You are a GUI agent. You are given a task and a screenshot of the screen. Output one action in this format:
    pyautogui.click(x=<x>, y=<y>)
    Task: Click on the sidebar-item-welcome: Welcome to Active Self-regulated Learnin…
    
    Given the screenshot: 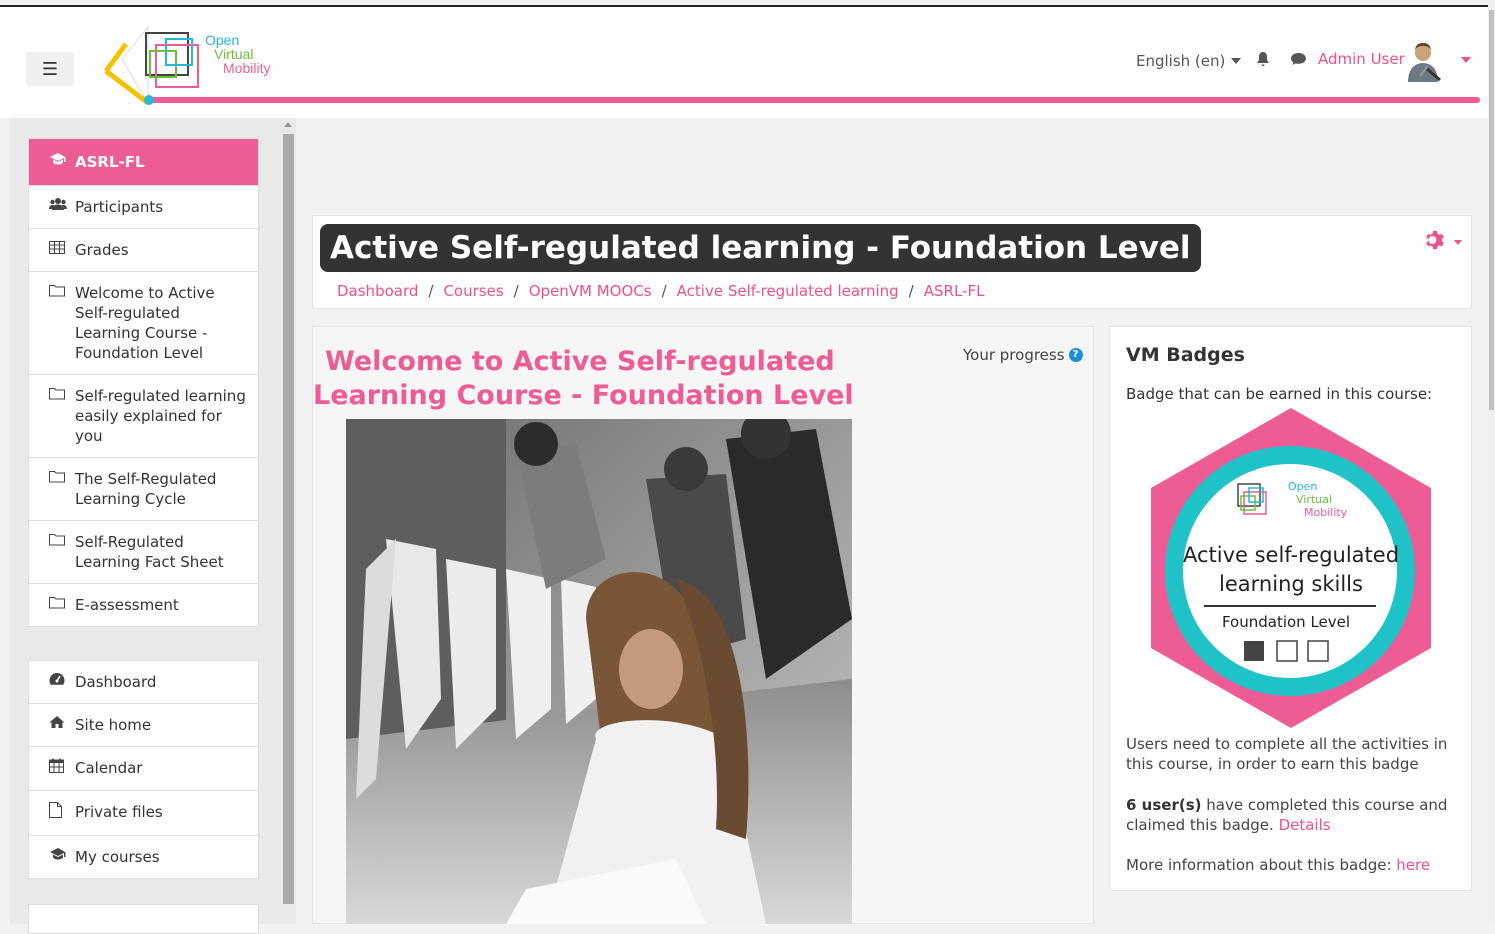 What is the action you would take?
    pyautogui.click(x=143, y=322)
    